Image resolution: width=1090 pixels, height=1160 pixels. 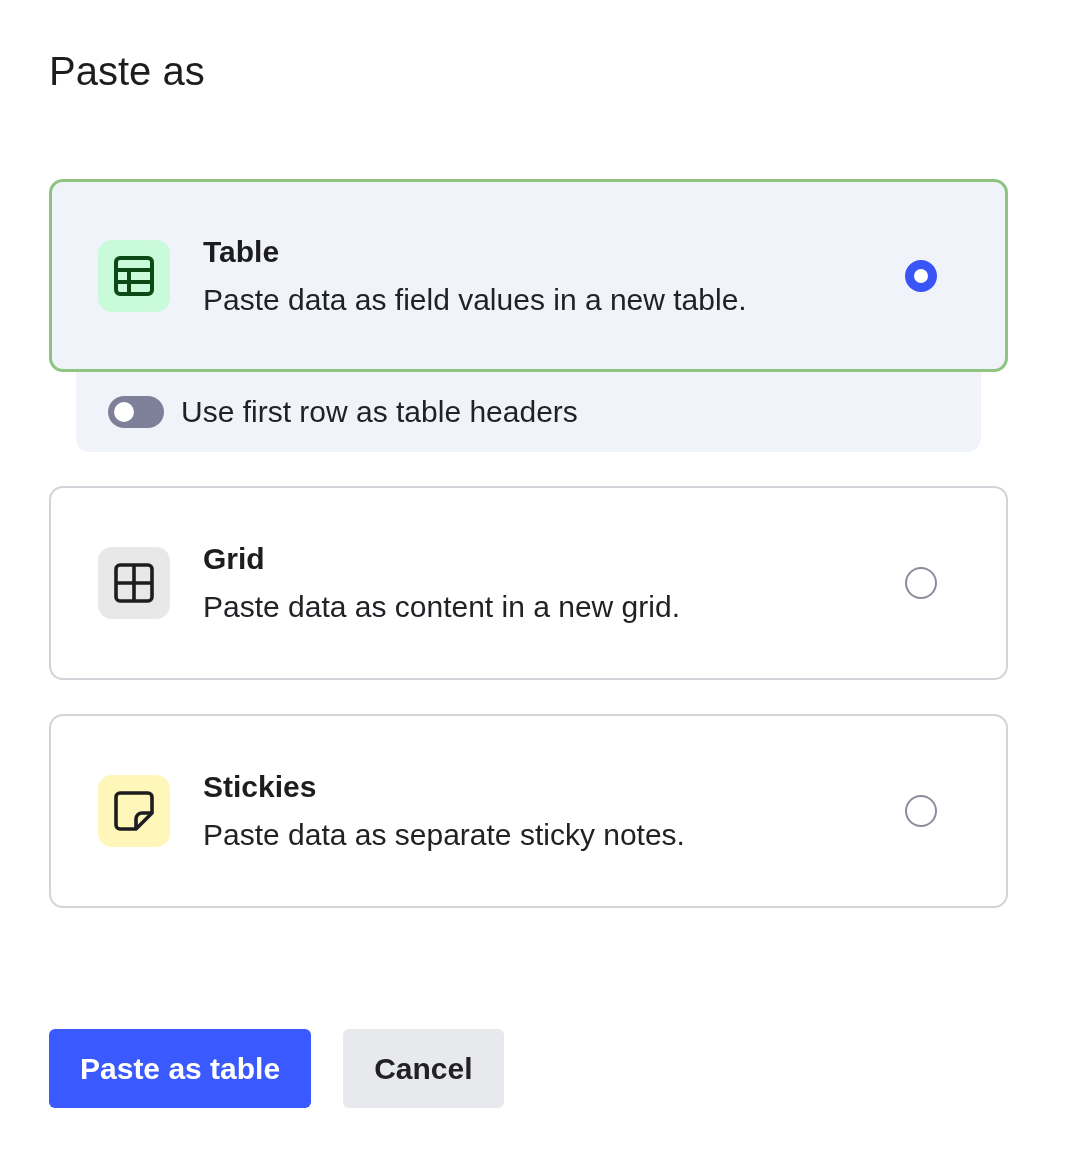 I want to click on grid-icon, so click(x=134, y=583).